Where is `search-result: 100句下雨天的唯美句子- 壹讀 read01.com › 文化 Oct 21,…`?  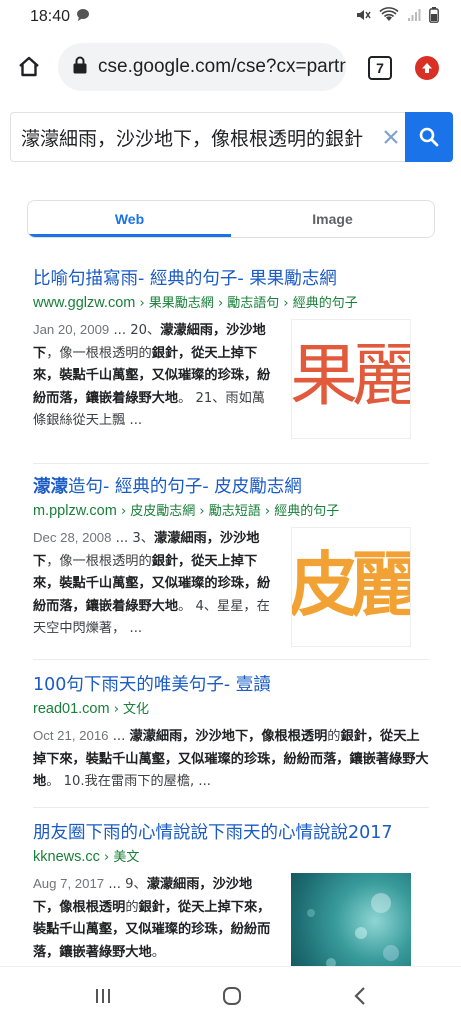 search-result: 100句下雨天的唯美句子- 壹讀 read01.com › 文化 Oct 21,… is located at coordinates (231, 734).